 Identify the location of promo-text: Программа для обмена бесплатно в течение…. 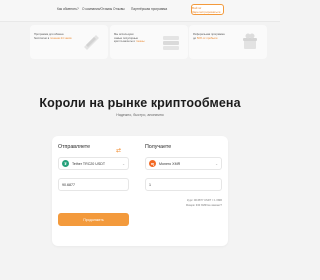
(53, 36).